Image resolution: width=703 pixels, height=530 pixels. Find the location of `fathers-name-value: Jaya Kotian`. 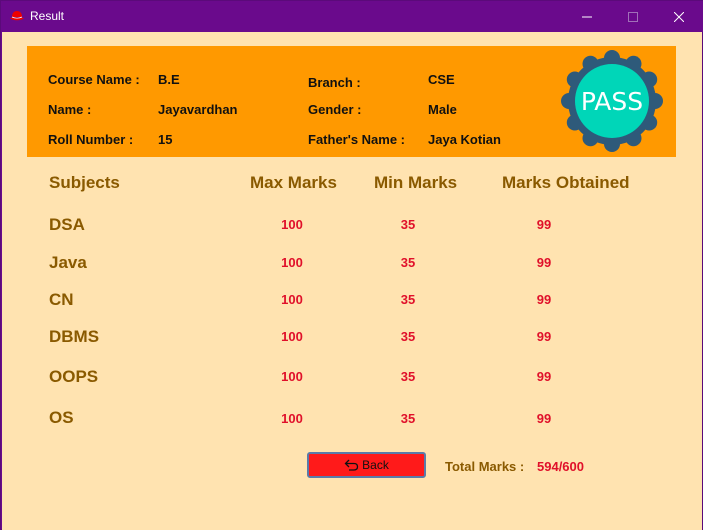

fathers-name-value: Jaya Kotian is located at coordinates (464, 139).